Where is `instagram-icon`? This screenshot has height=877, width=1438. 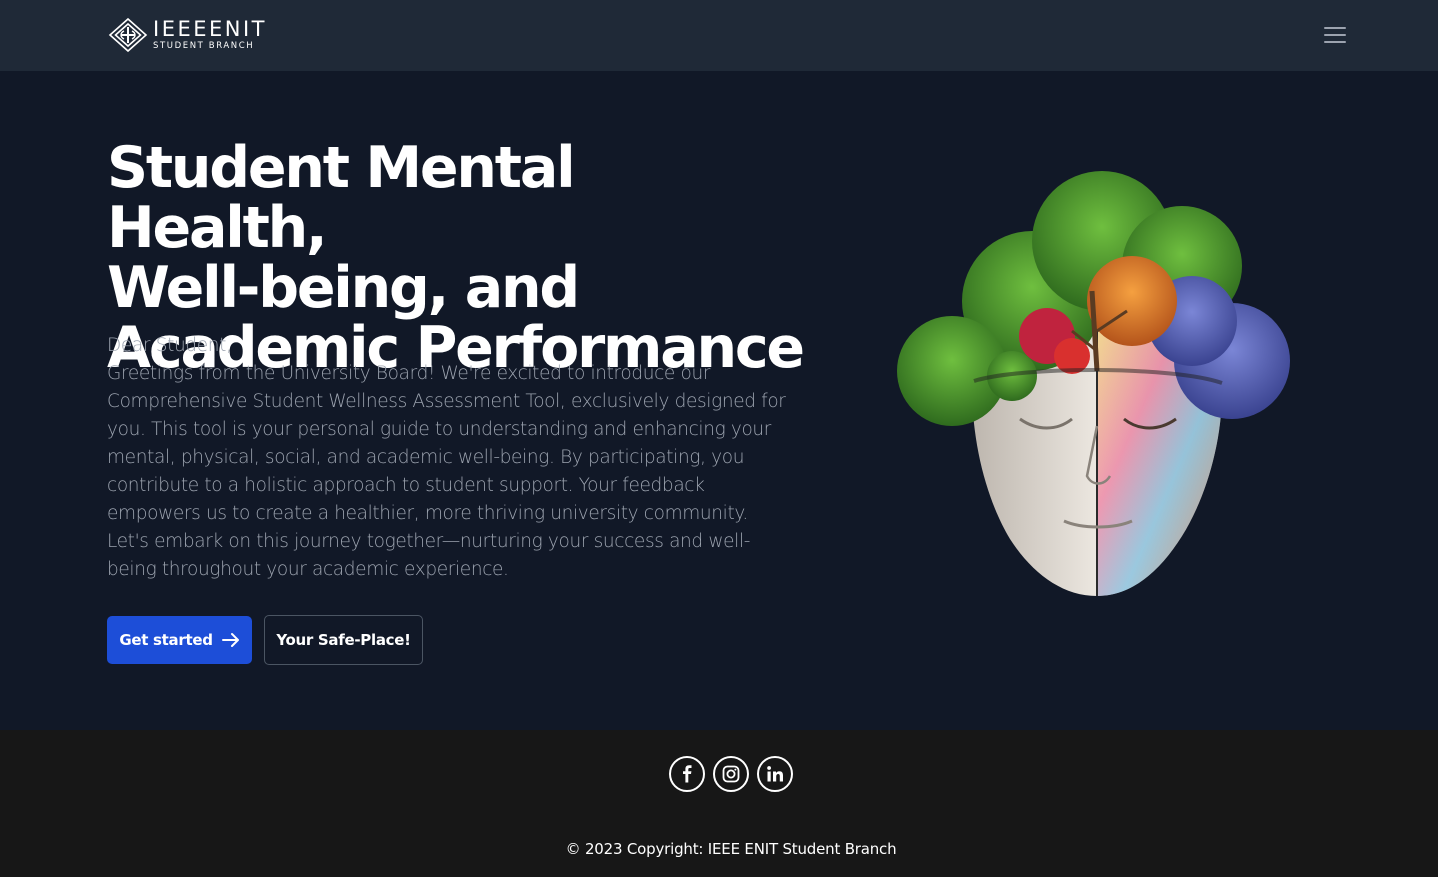 instagram-icon is located at coordinates (731, 774).